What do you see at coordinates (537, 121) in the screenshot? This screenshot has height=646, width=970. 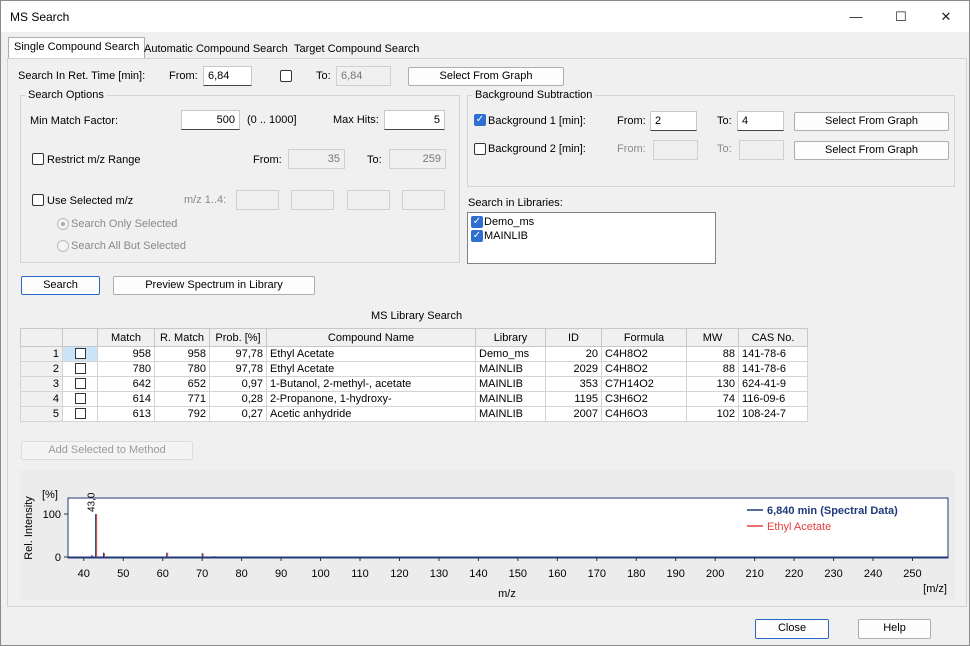 I see `background-1-label: Background 1 [min]:` at bounding box center [537, 121].